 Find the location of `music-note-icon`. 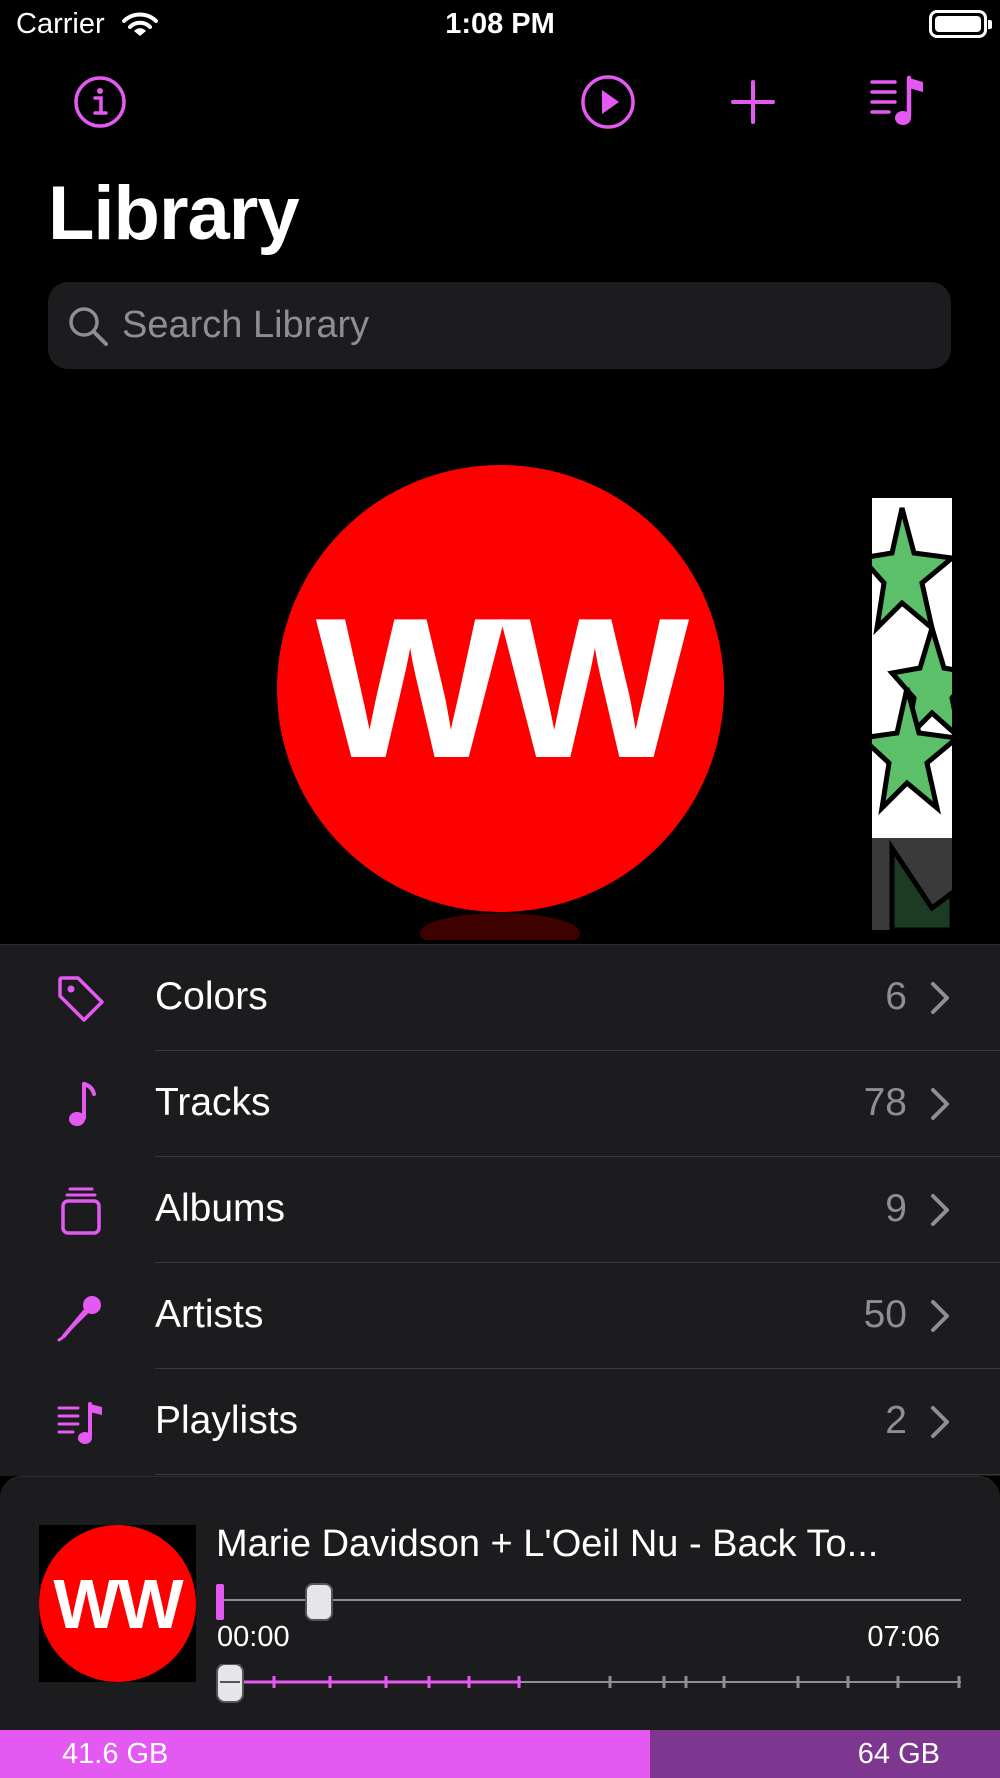

music-note-icon is located at coordinates (81, 1105).